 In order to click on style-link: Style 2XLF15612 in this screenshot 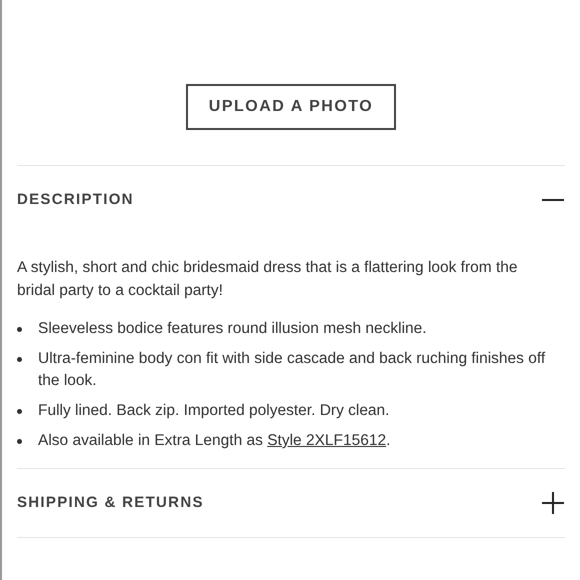, I will do `click(326, 440)`.